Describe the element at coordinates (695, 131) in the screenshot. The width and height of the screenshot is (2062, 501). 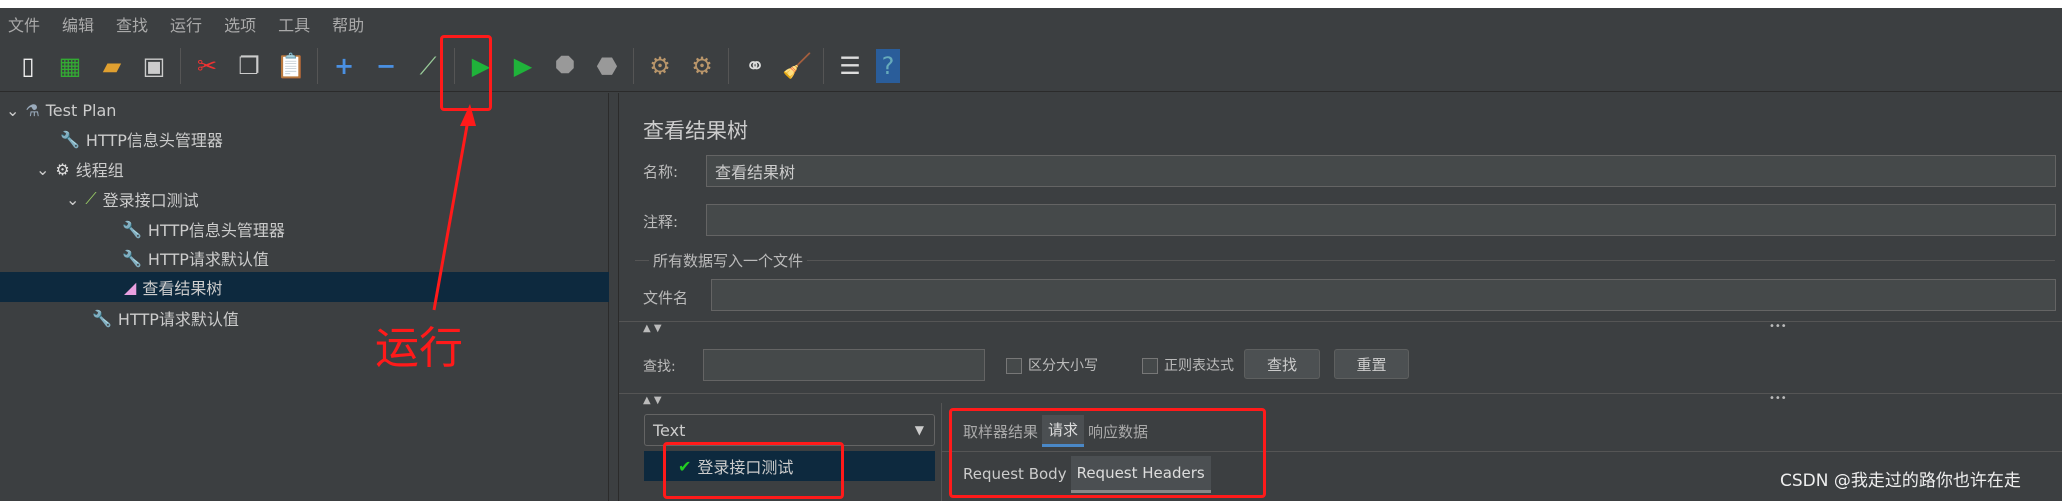
I see `panel-title: 查看结果树` at that location.